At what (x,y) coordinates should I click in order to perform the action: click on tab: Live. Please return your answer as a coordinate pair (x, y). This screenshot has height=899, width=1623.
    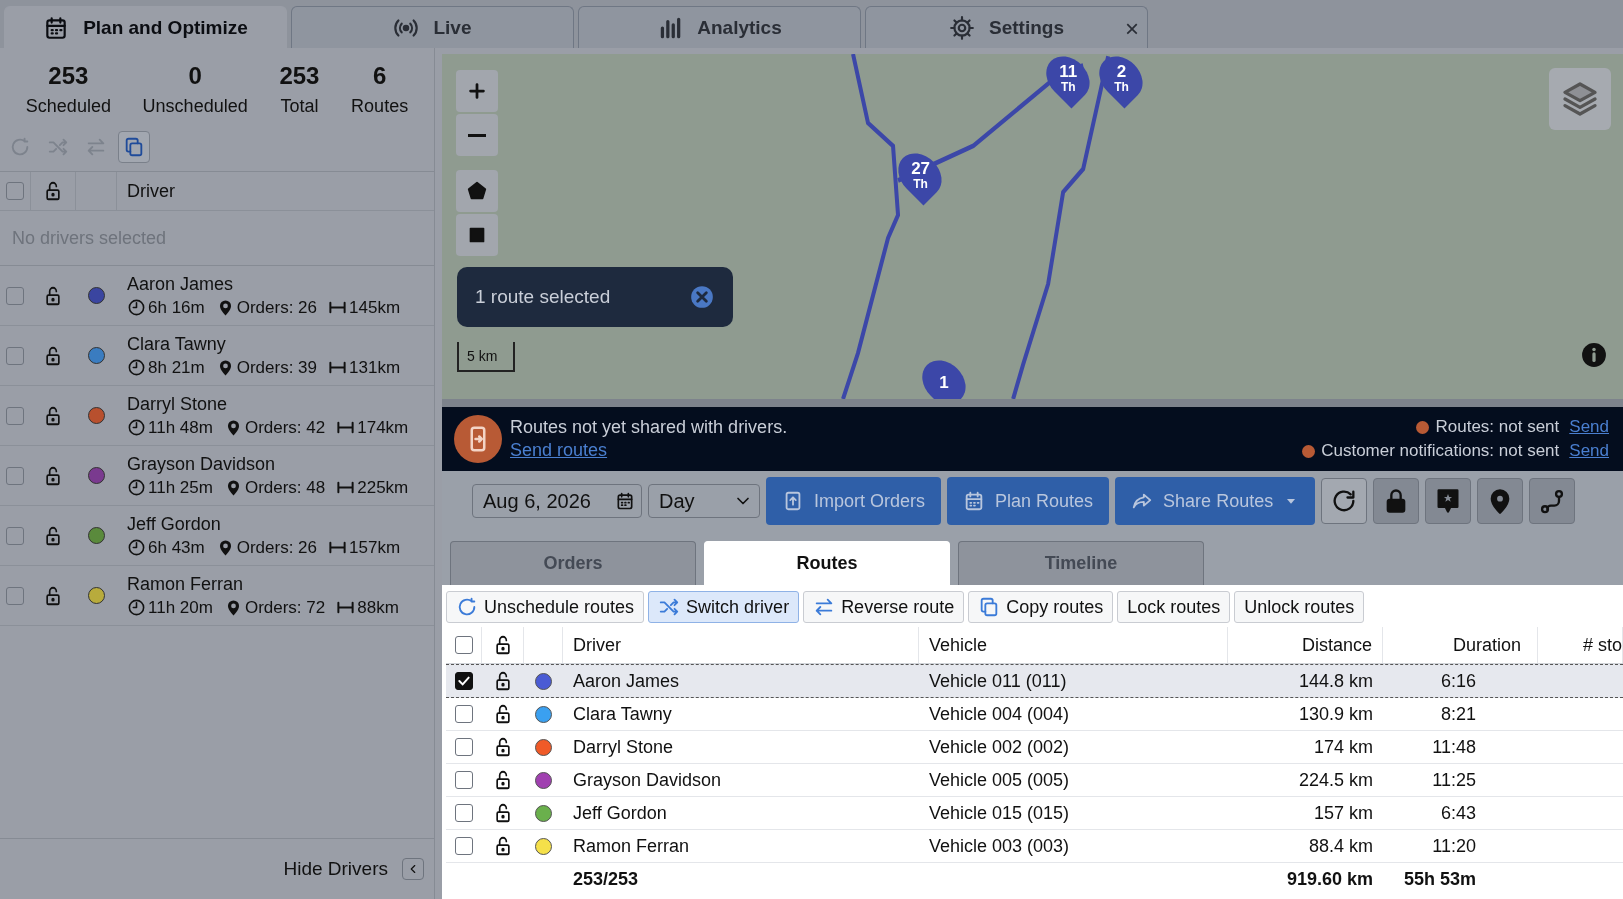
    Looking at the image, I should click on (432, 27).